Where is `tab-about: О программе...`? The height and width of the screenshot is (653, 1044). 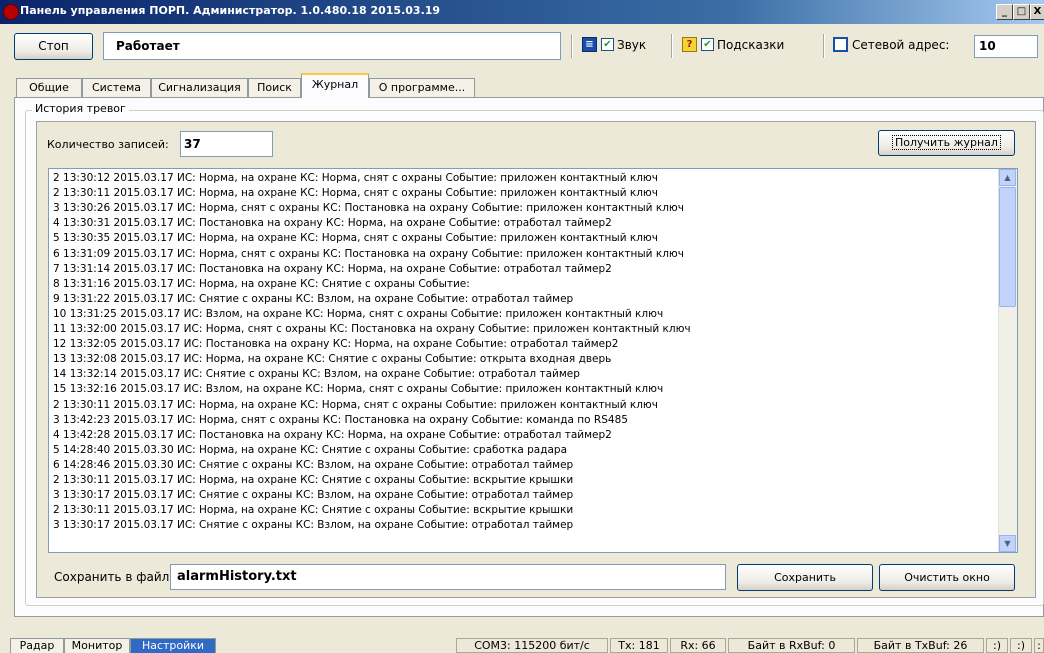 tab-about: О программе... is located at coordinates (422, 87).